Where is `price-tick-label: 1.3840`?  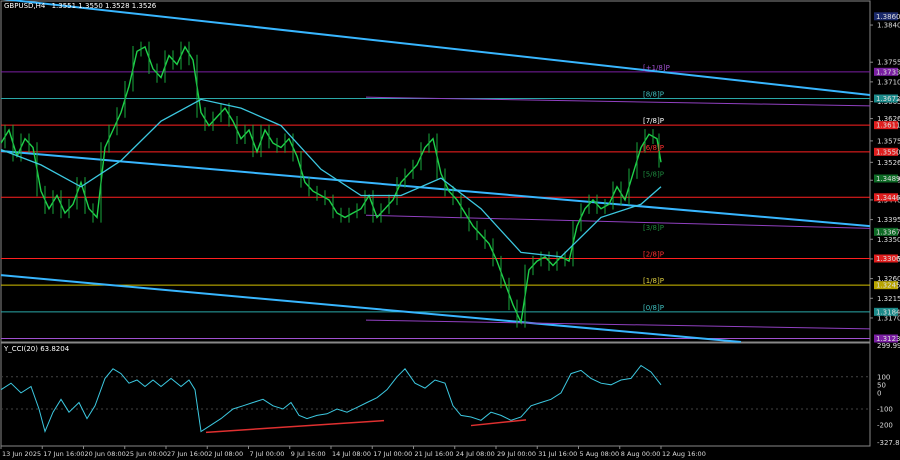
price-tick-label: 1.3840 is located at coordinates (888, 26).